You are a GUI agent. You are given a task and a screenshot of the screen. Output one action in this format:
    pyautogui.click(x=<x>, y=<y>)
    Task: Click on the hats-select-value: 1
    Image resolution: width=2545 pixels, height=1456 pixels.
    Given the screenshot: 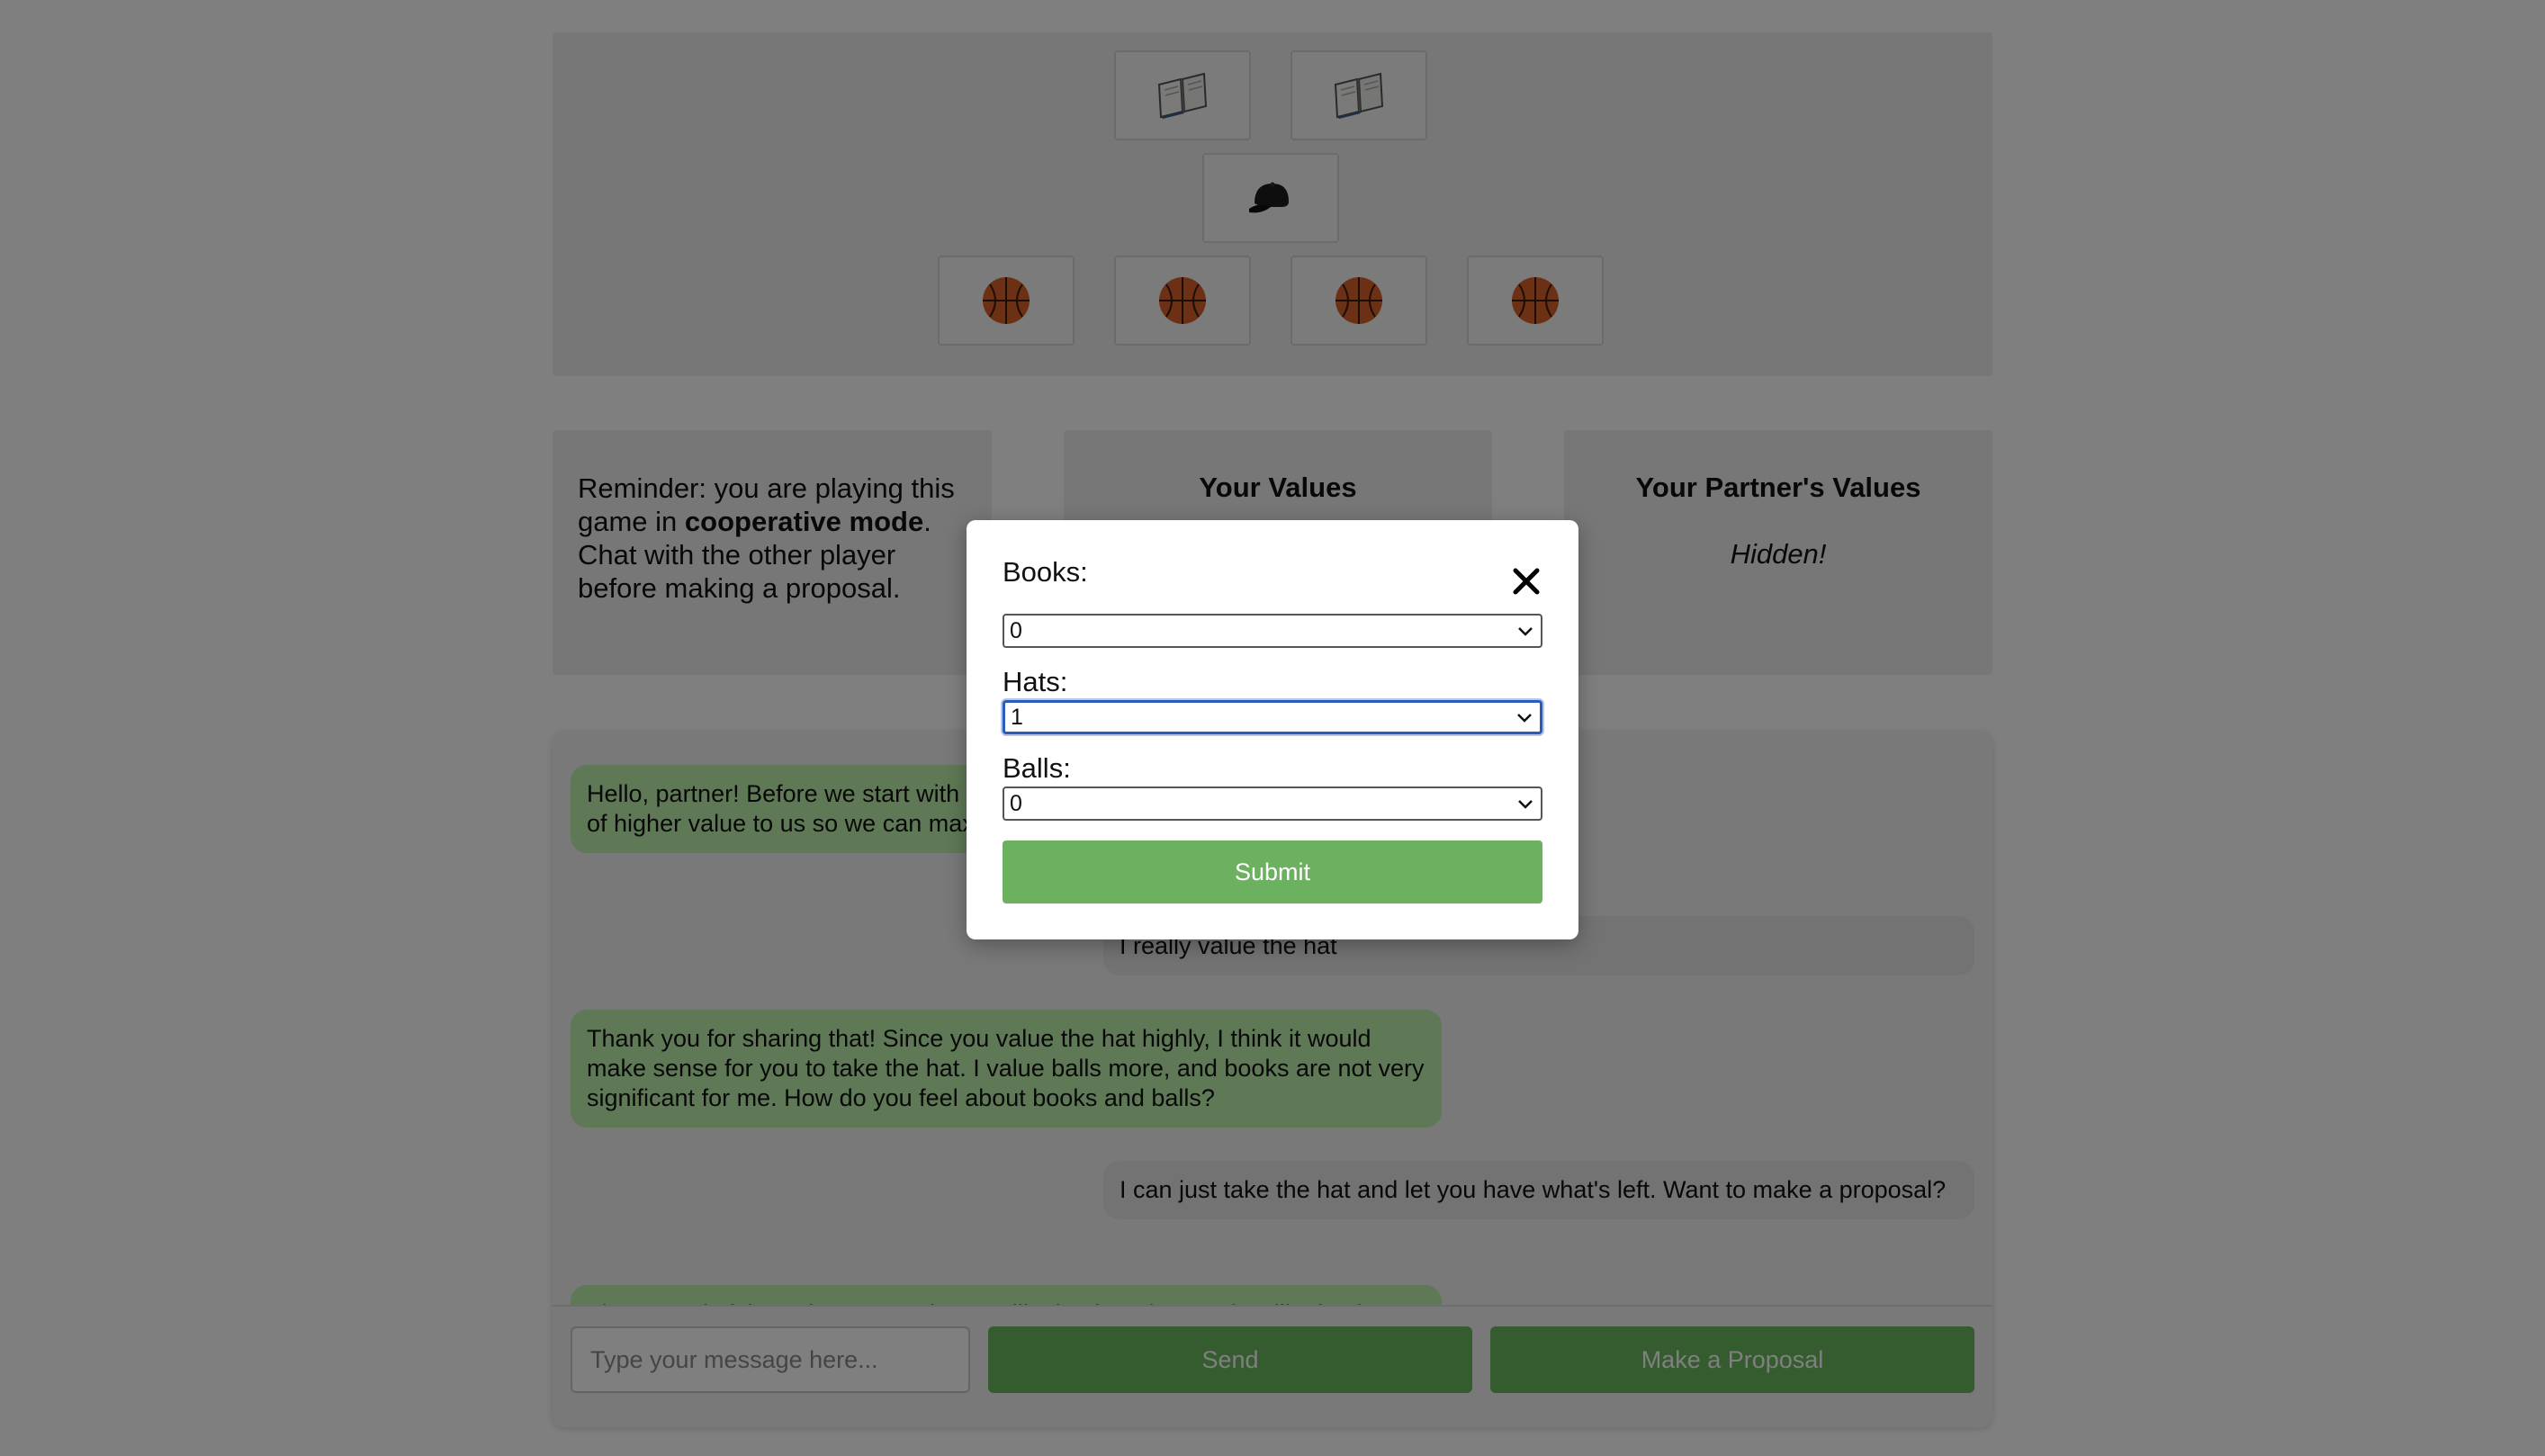 What is the action you would take?
    pyautogui.click(x=1017, y=717)
    